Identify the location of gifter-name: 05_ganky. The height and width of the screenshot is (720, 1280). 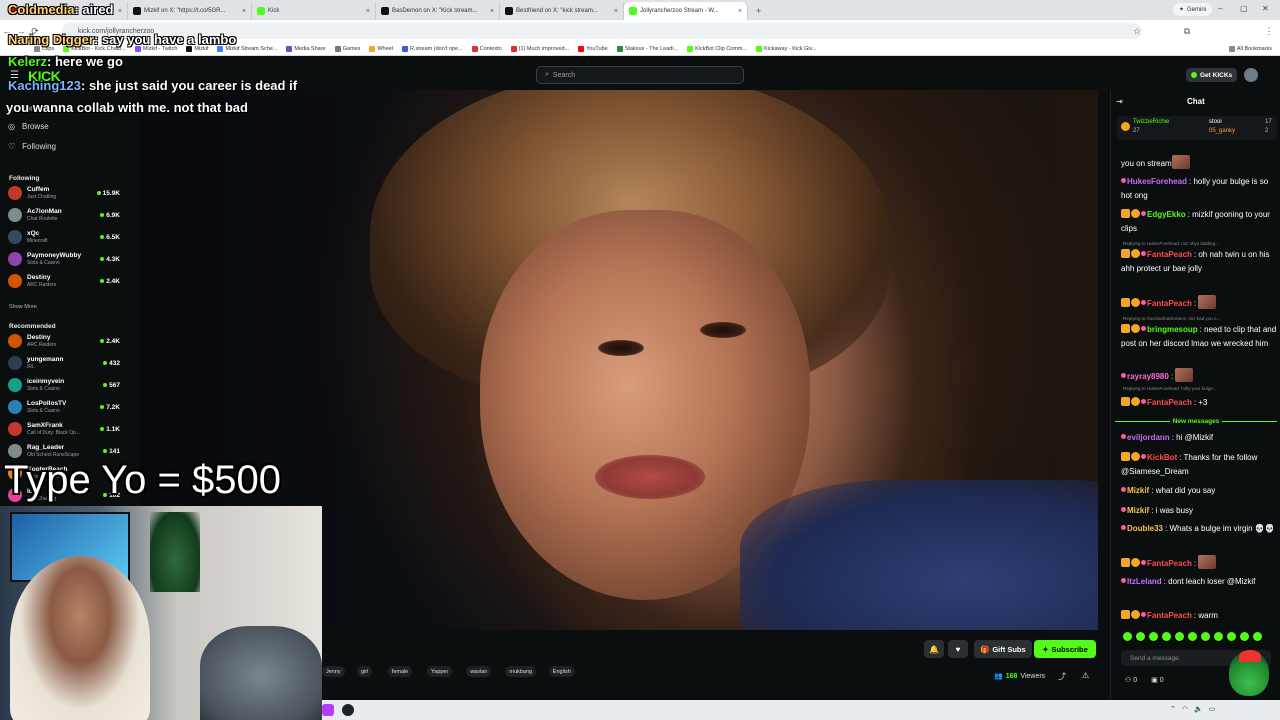
(1222, 131).